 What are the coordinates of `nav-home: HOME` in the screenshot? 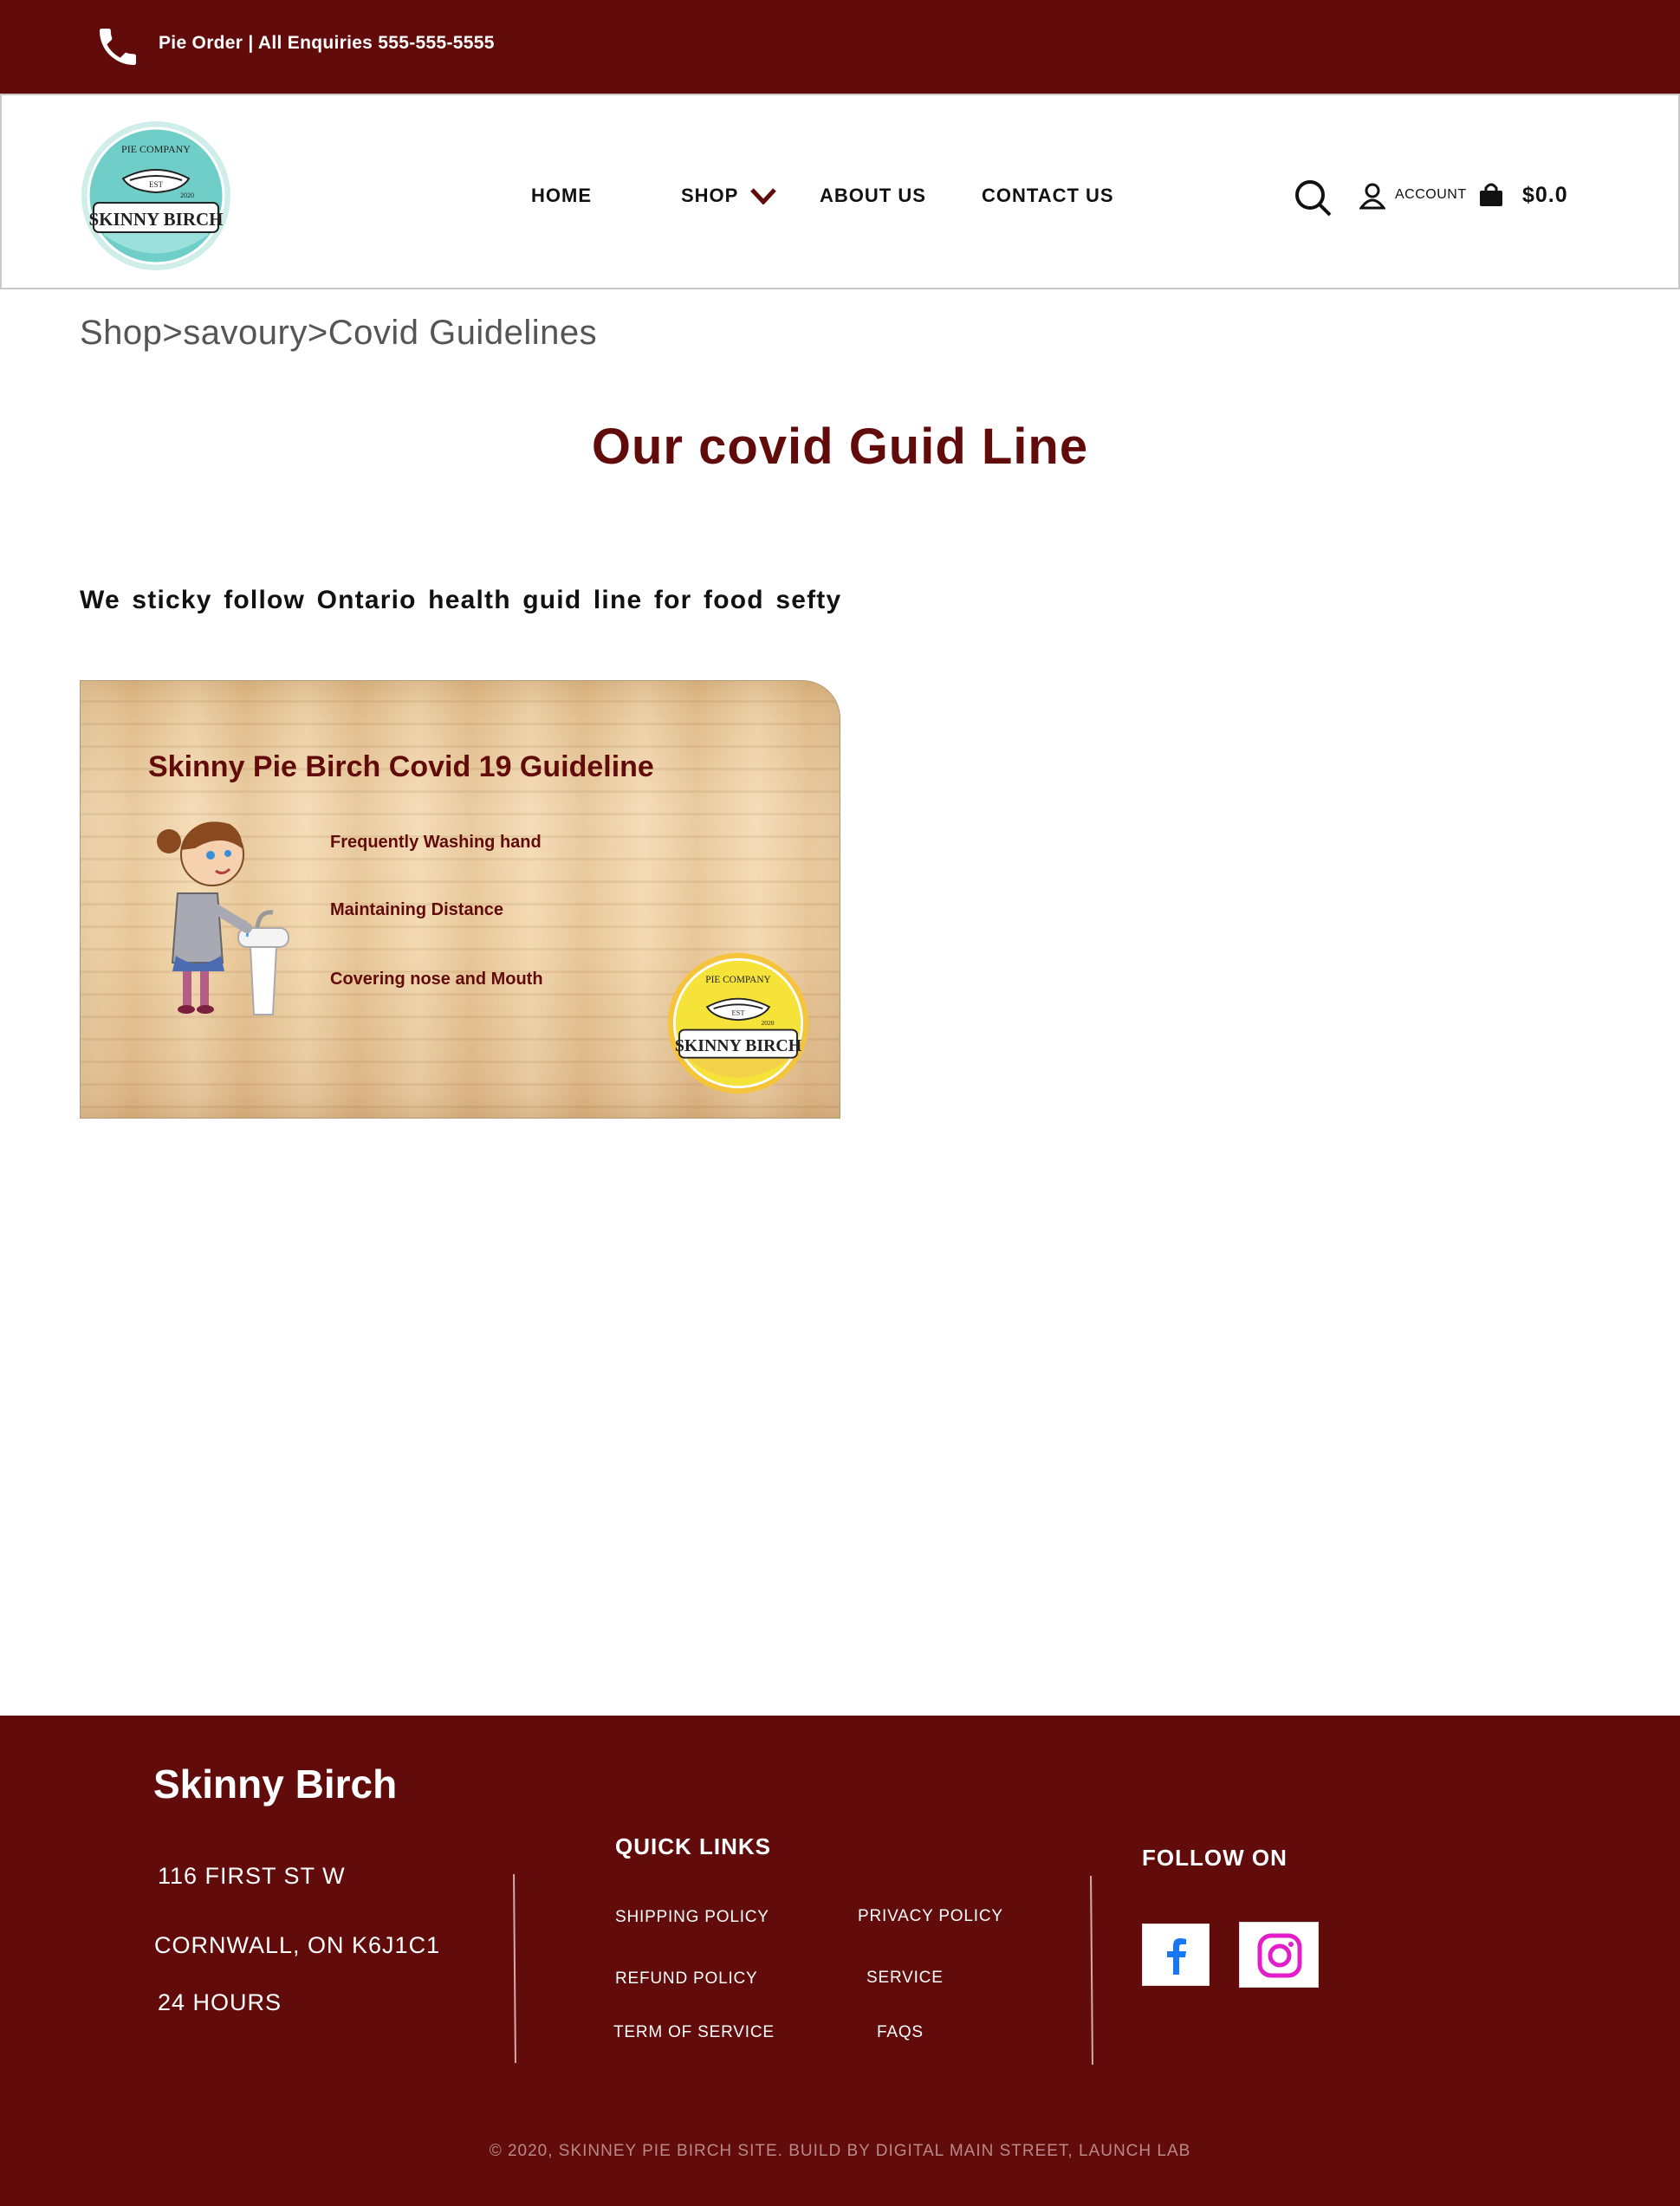 It's located at (561, 196).